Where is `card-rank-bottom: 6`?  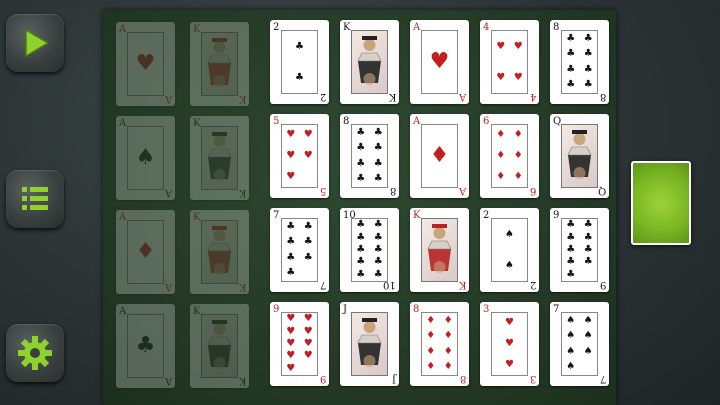
card-rank-bottom: 6 is located at coordinates (532, 190).